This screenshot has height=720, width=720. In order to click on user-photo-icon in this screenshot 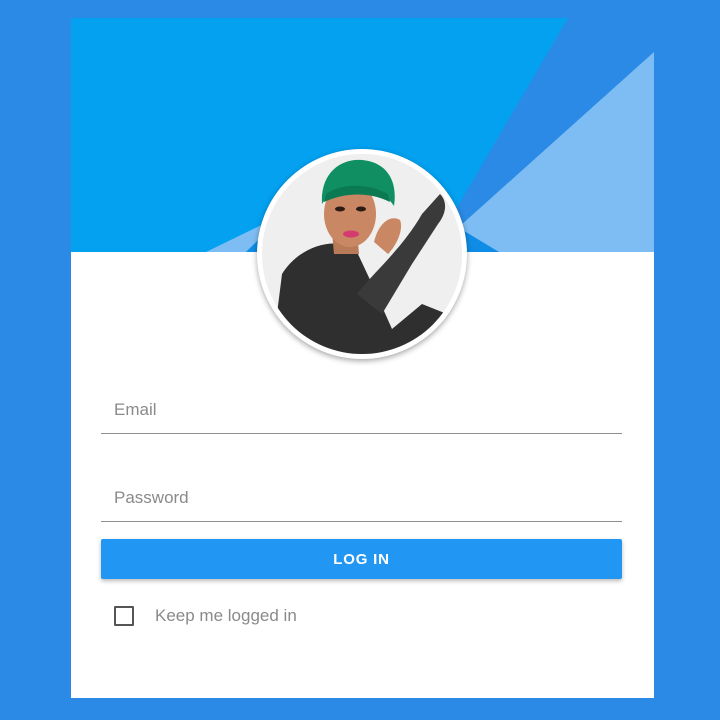, I will do `click(362, 254)`.